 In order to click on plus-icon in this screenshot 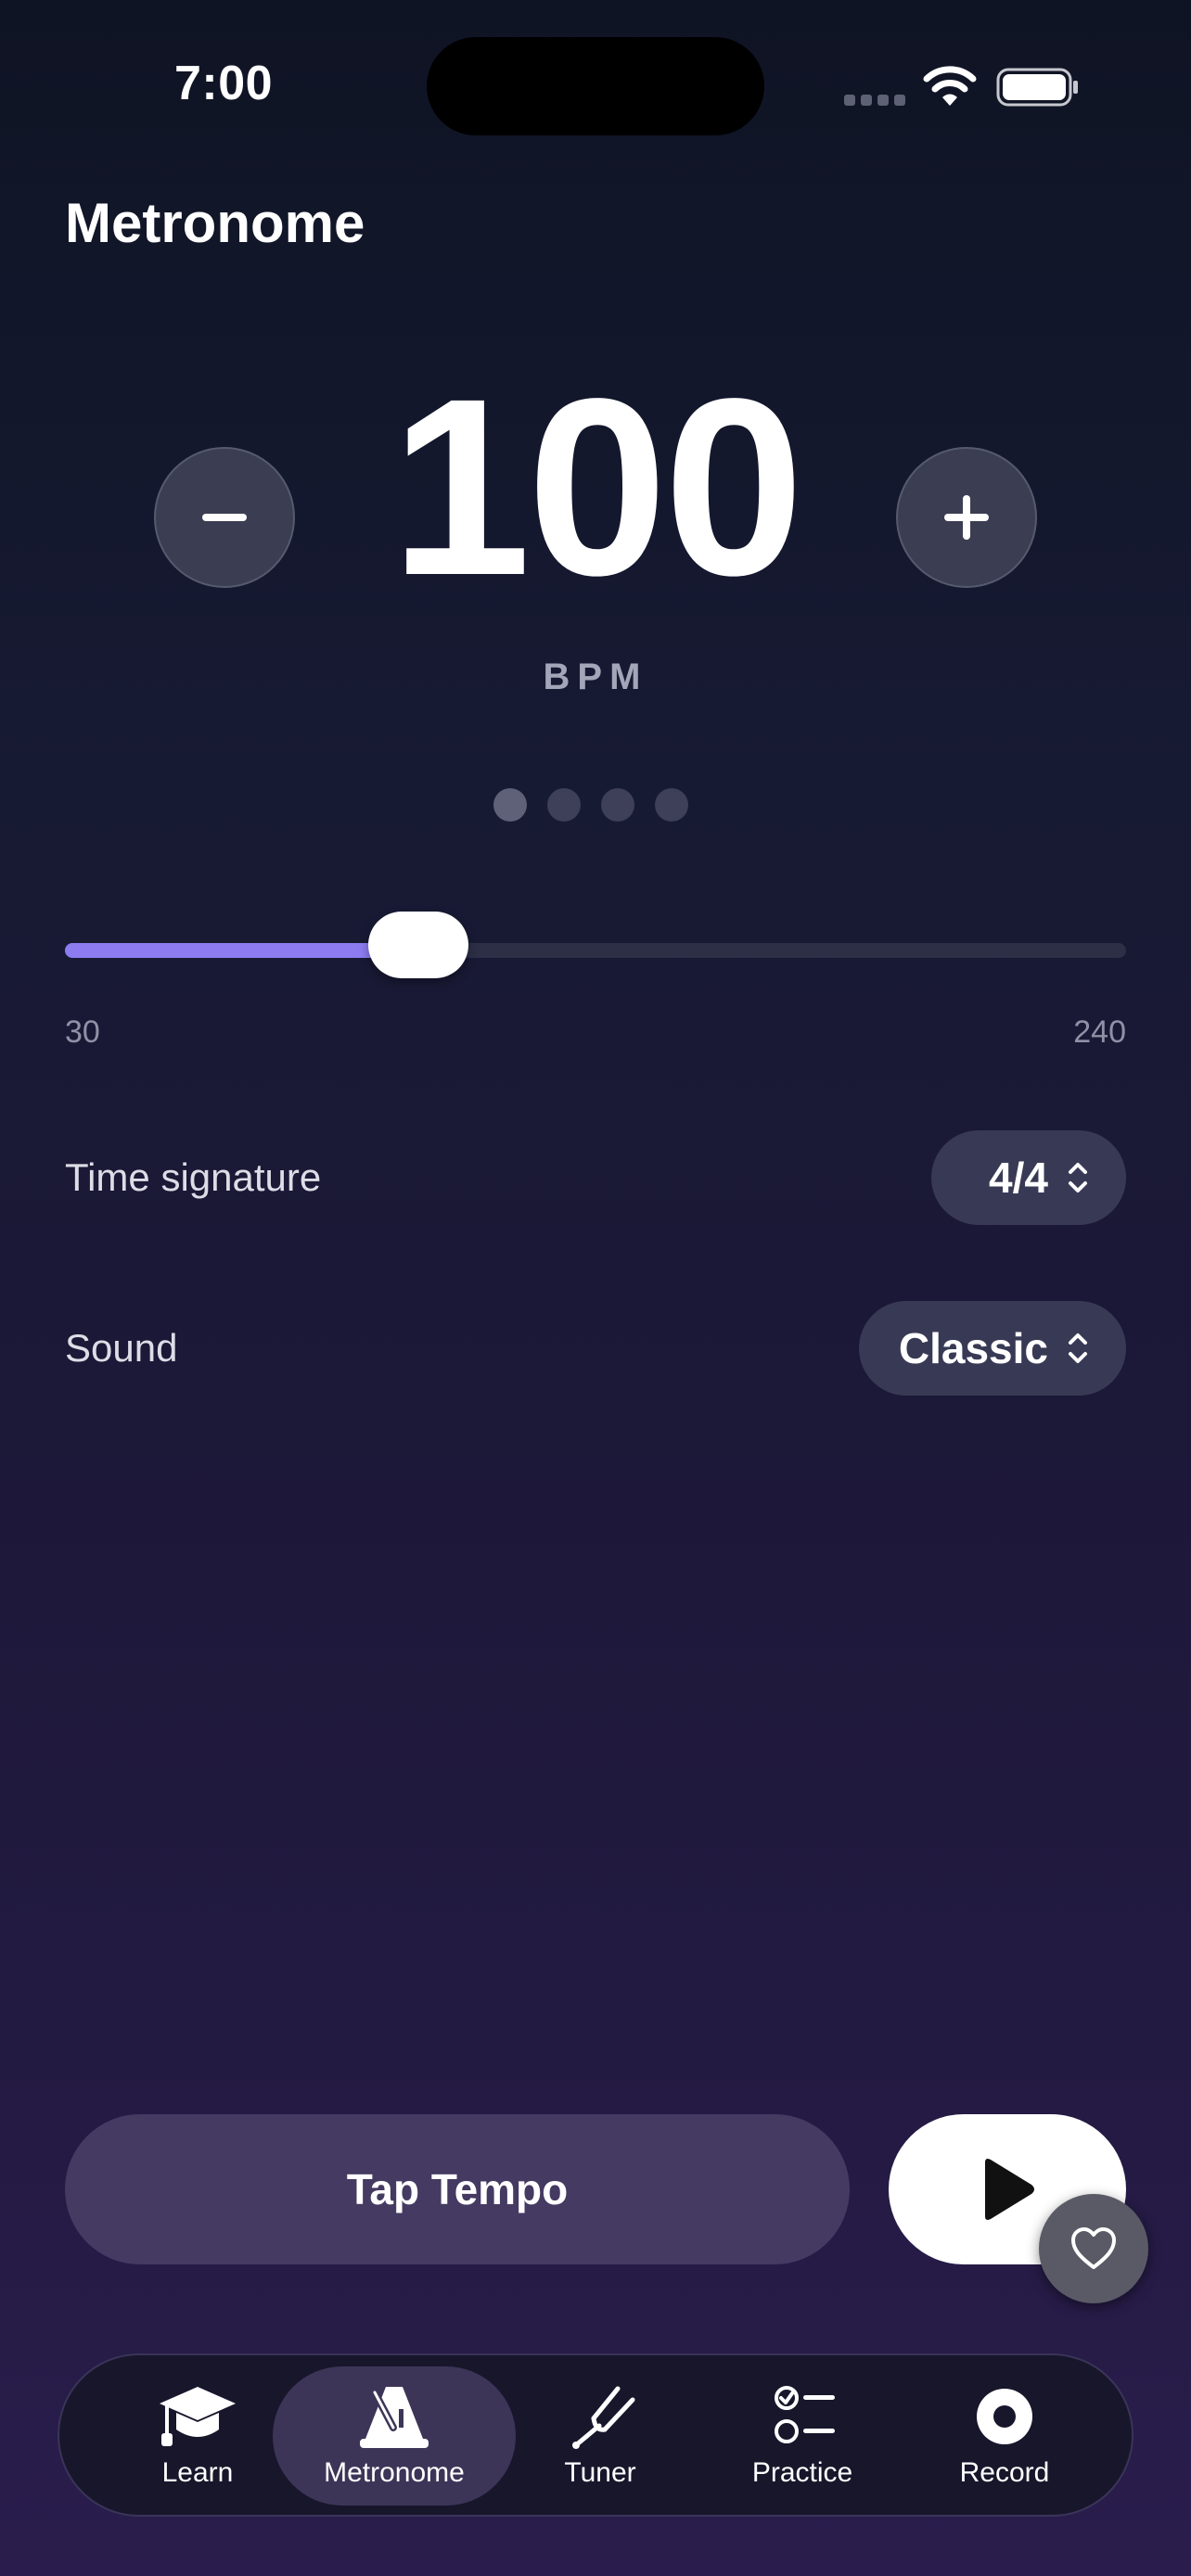, I will do `click(966, 518)`.